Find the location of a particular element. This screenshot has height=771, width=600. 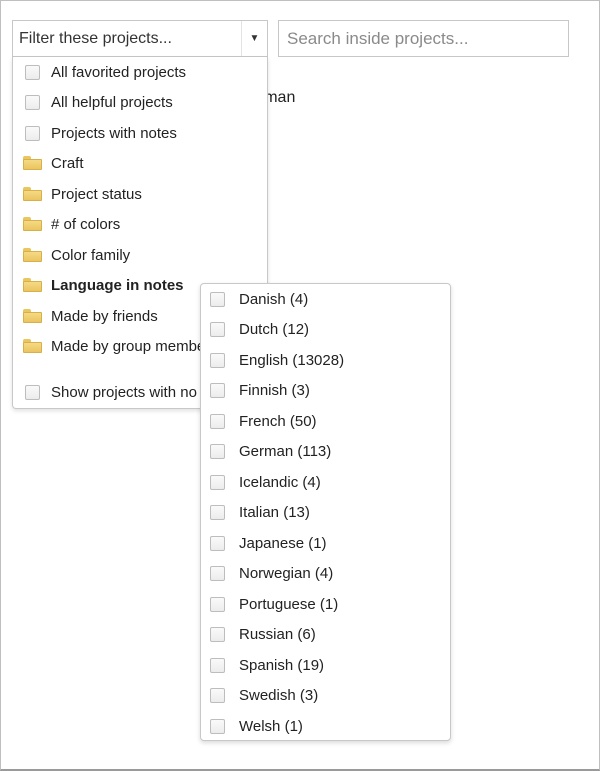

language-option: Russian (6) is located at coordinates (325, 634).